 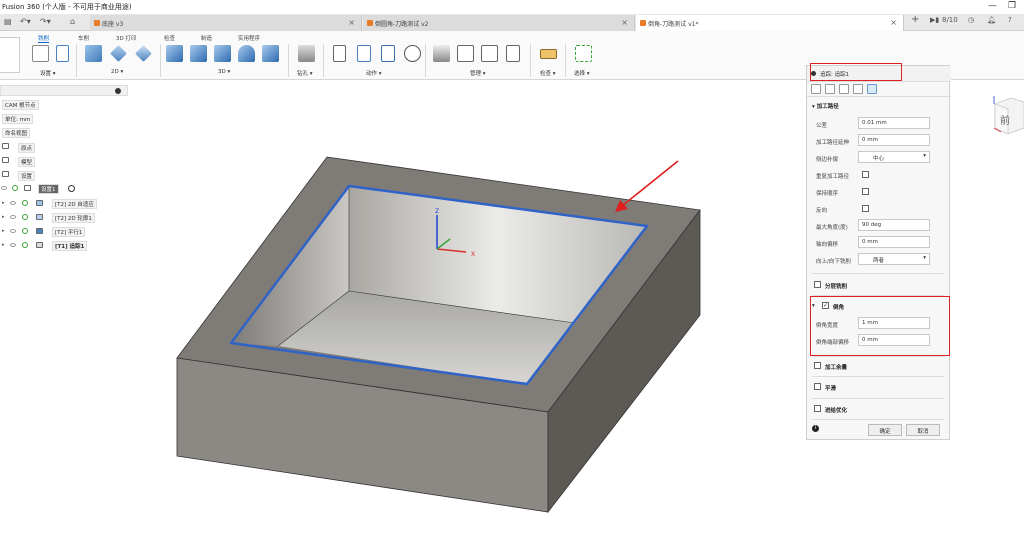 I want to click on ok-button: 确定, so click(x=885, y=430).